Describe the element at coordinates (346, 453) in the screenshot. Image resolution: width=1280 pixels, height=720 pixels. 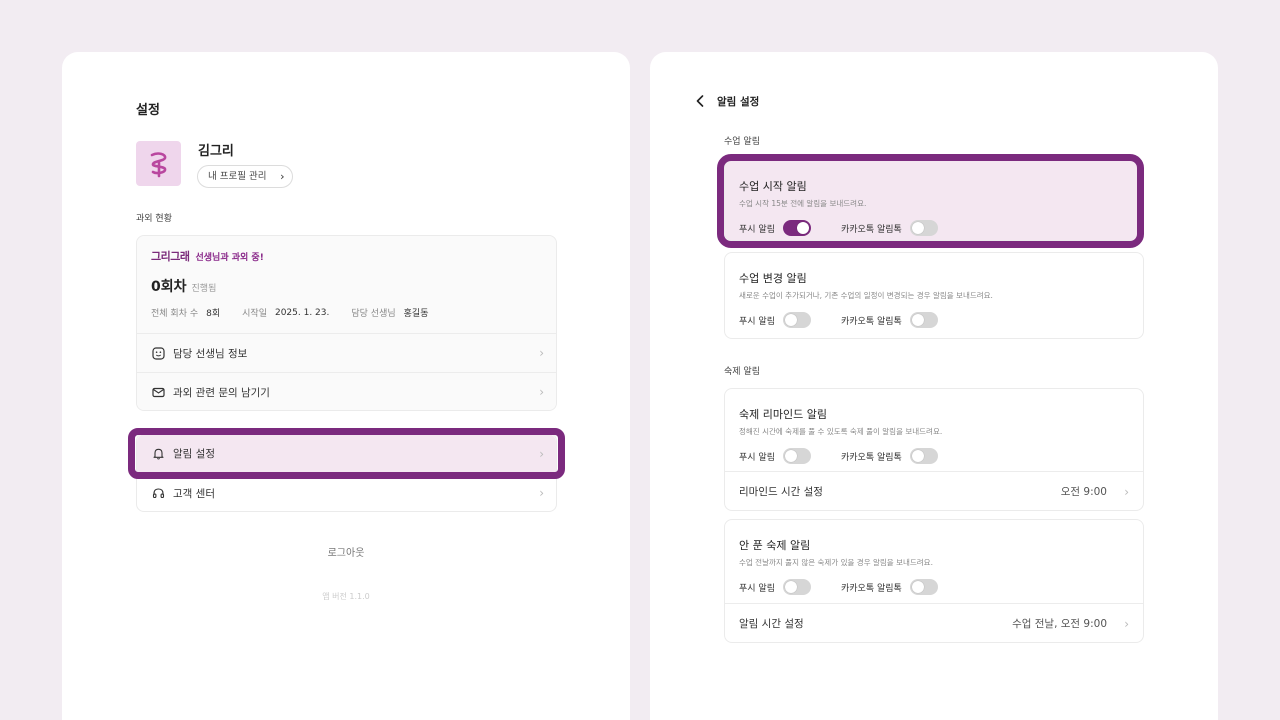
I see `notification-settings-item: 알림 설정 ›` at that location.